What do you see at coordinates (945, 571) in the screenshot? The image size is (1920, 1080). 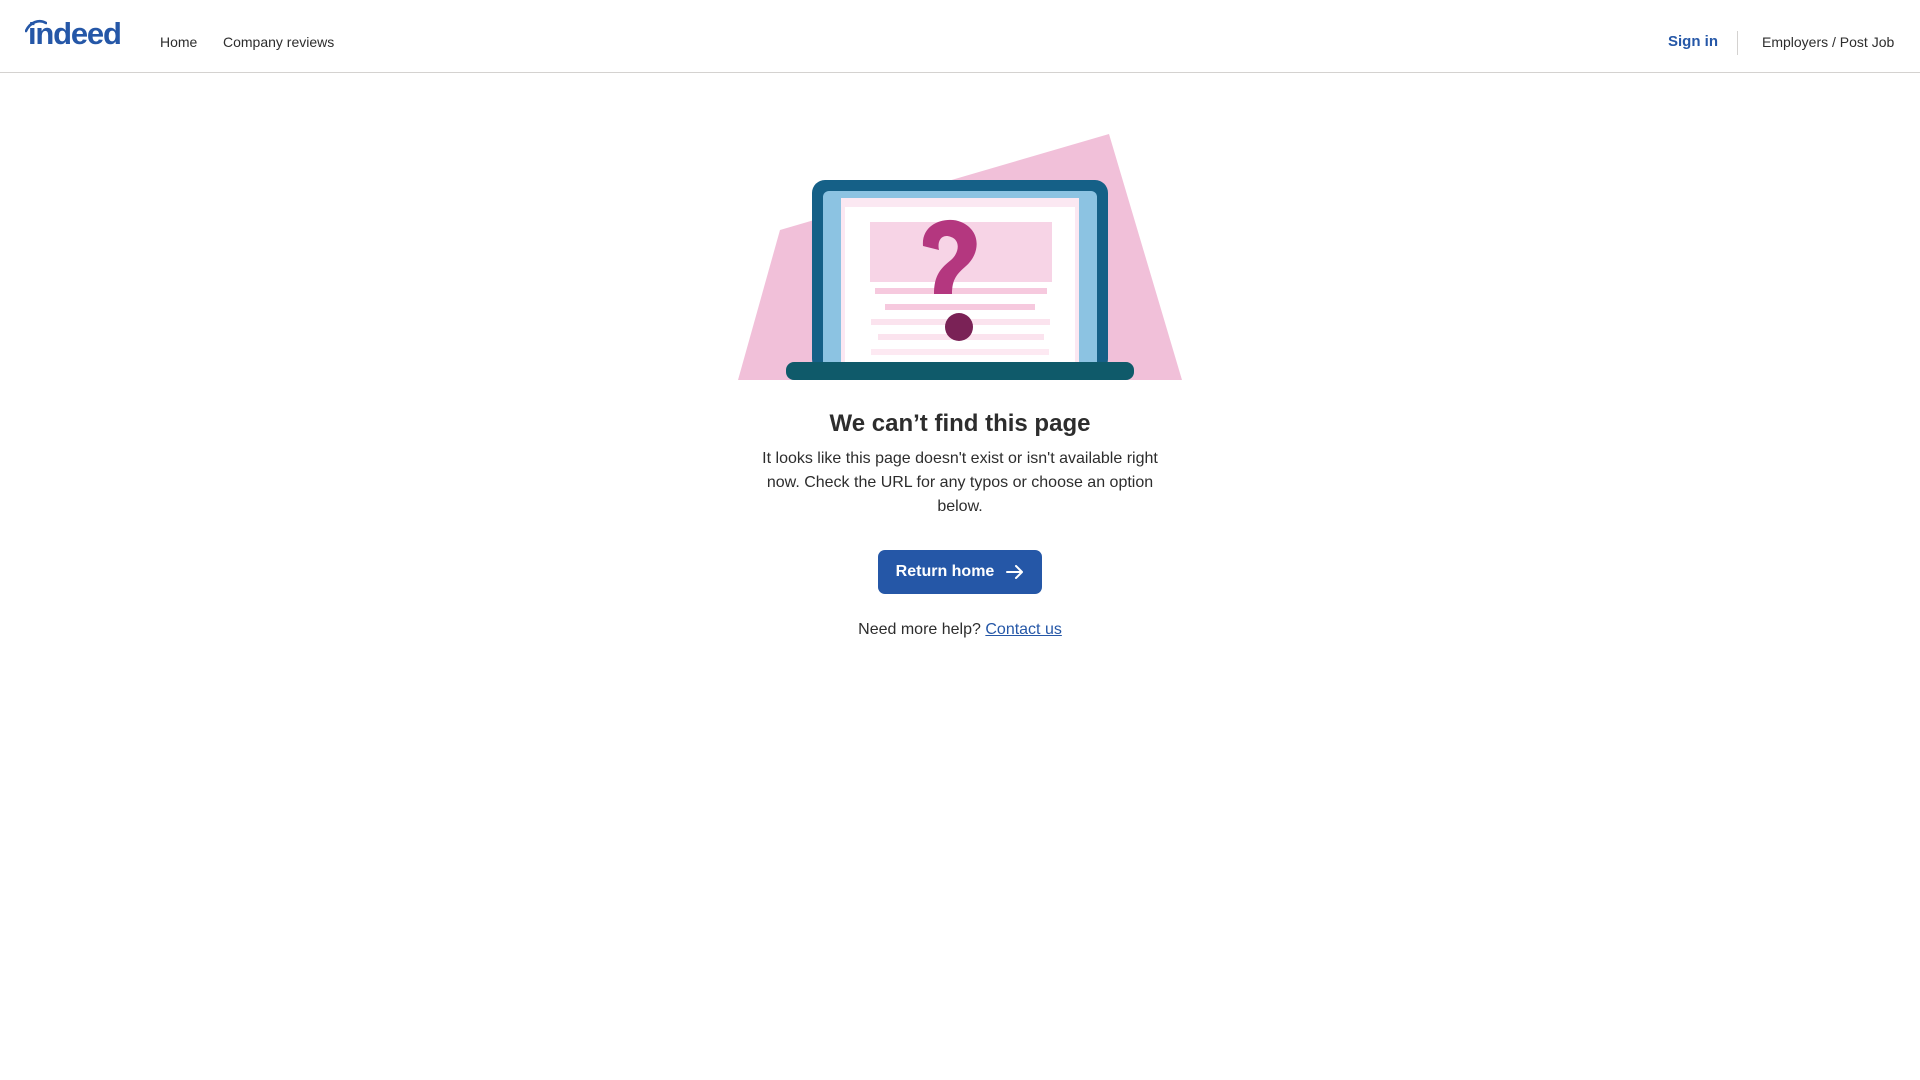 I see `return-home-label: Return home` at bounding box center [945, 571].